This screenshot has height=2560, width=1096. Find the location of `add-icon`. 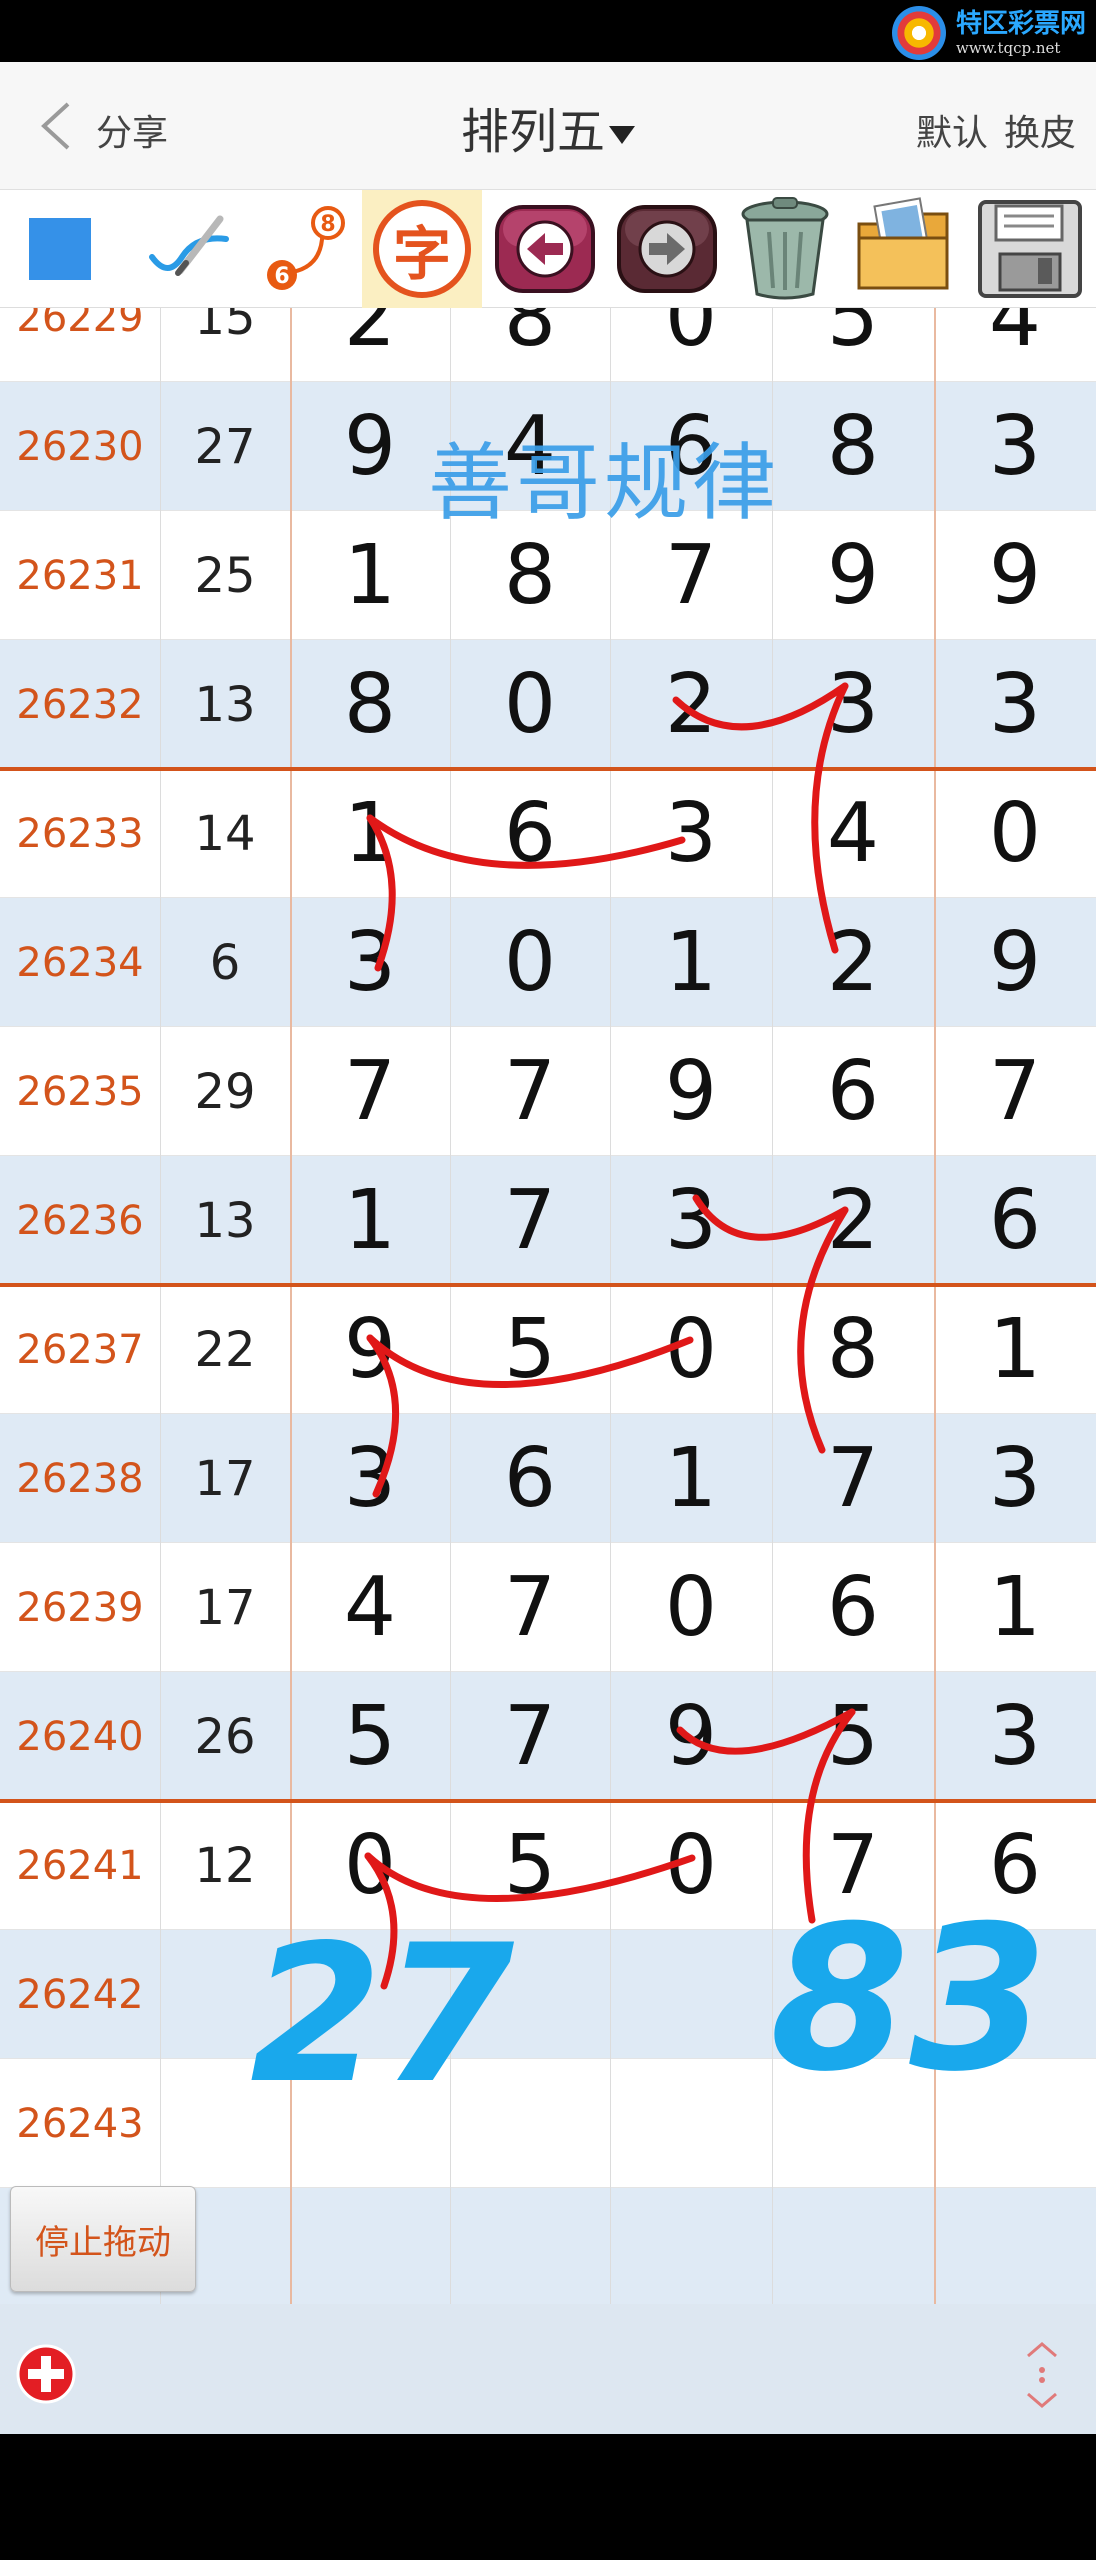

add-icon is located at coordinates (46, 2374).